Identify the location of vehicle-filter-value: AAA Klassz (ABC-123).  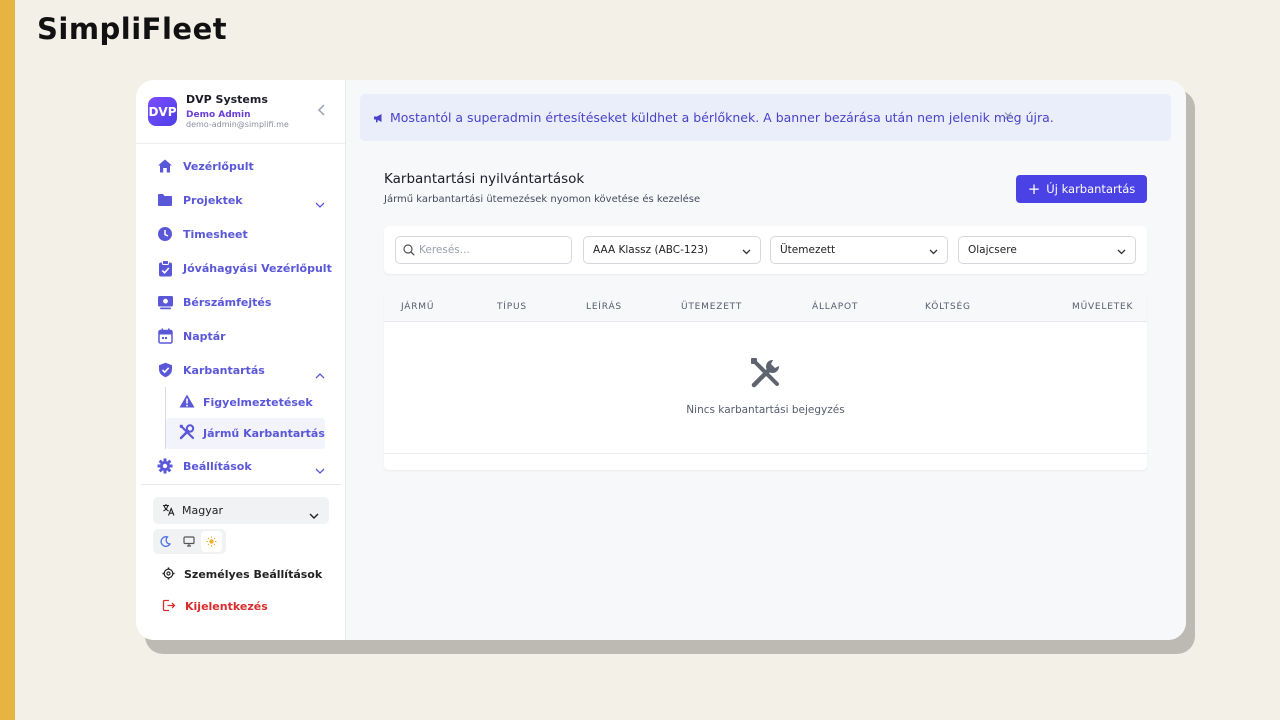
(651, 250).